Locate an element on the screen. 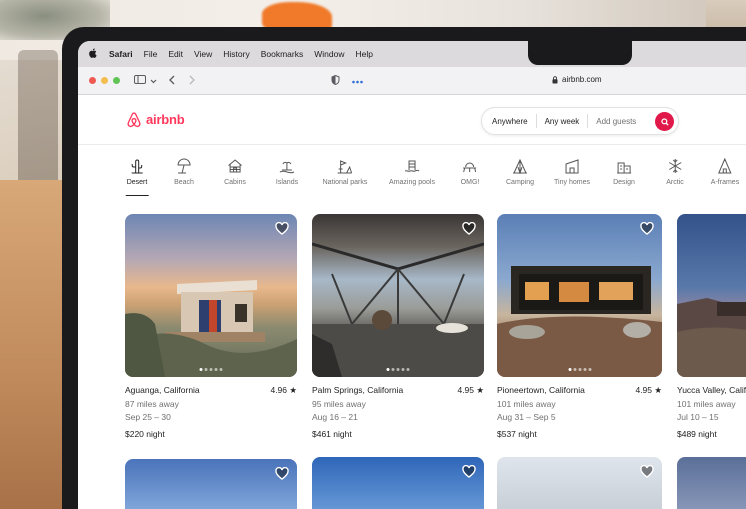 The height and width of the screenshot is (509, 746). category-camping: Camping is located at coordinates (520, 172).